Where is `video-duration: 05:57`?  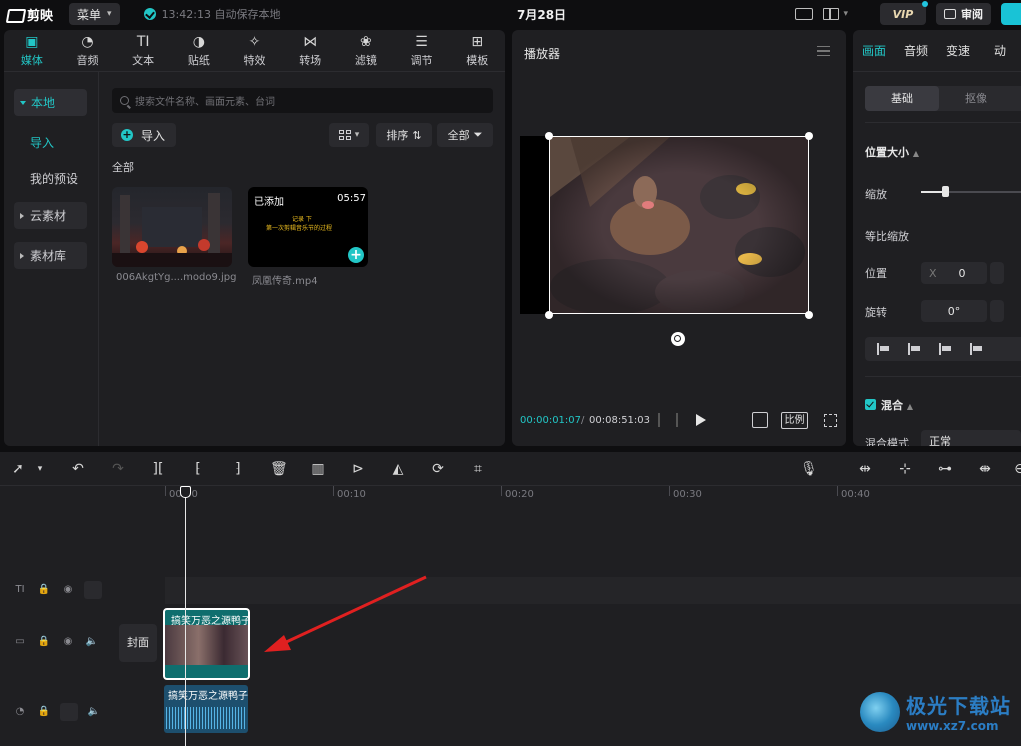 video-duration: 05:57 is located at coordinates (351, 198).